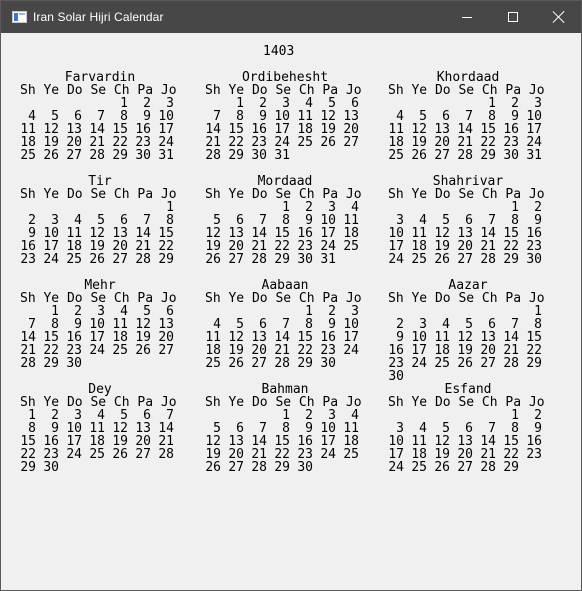  Describe the element at coordinates (28, 259) in the screenshot. I see `day-cell: 23` at that location.